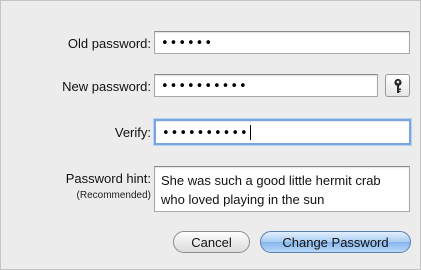 The image size is (421, 270). I want to click on old-password-label: Old password:, so click(109, 43).